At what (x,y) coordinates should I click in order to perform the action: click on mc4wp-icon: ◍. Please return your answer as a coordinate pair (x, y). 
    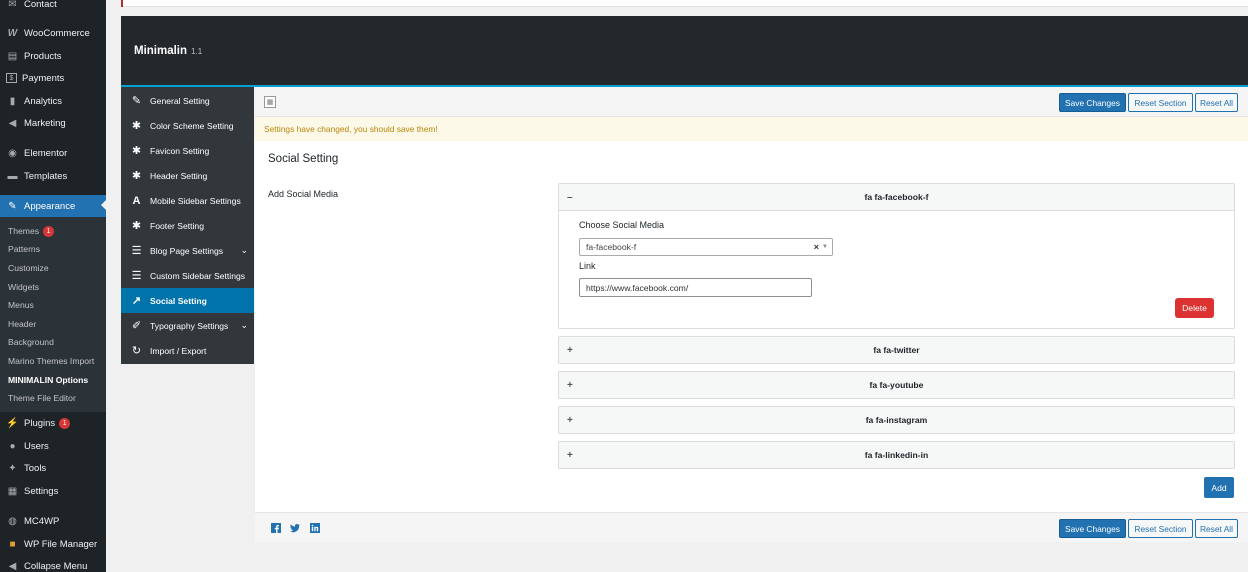
    Looking at the image, I should click on (12, 521).